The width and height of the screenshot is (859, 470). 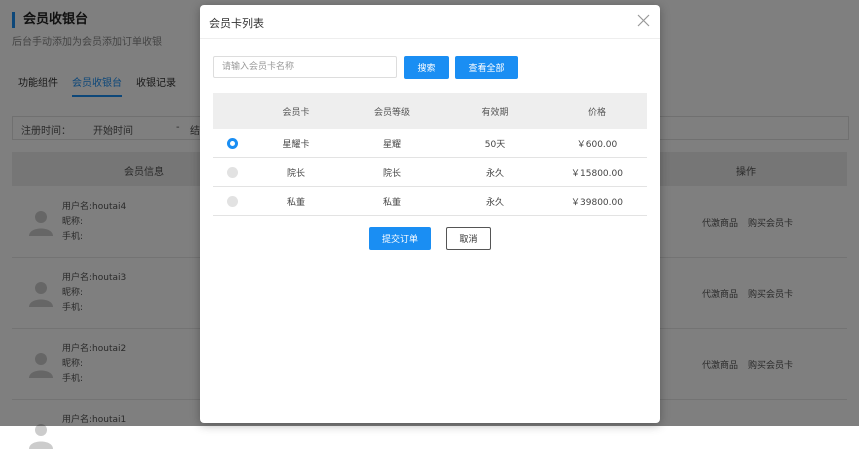 I want to click on view-all-button: 查看全部, so click(x=486, y=67).